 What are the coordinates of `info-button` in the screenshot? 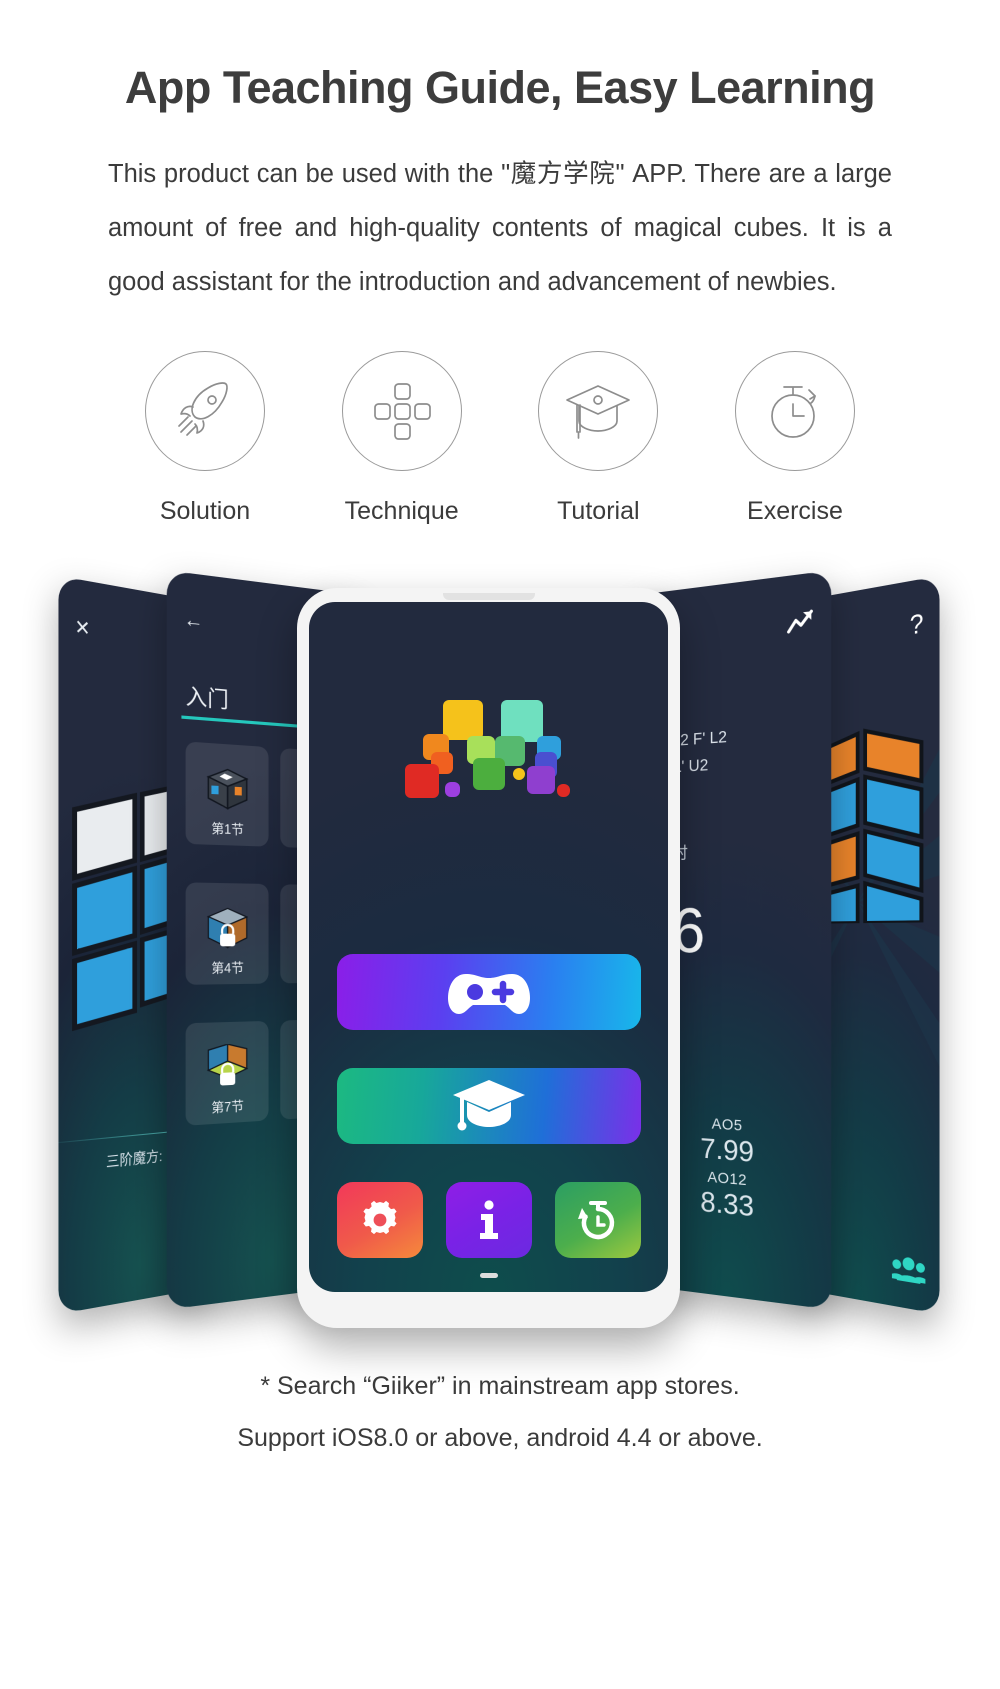 It's located at (489, 1220).